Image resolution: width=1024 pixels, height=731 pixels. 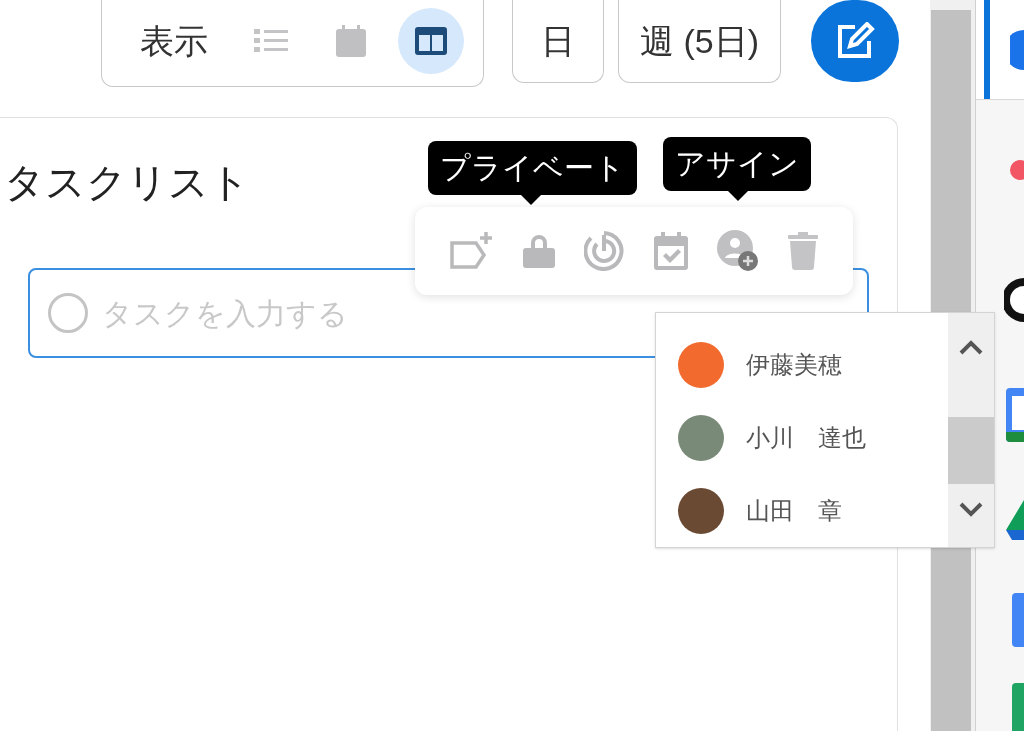 What do you see at coordinates (558, 41) in the screenshot?
I see `range-button: 日` at bounding box center [558, 41].